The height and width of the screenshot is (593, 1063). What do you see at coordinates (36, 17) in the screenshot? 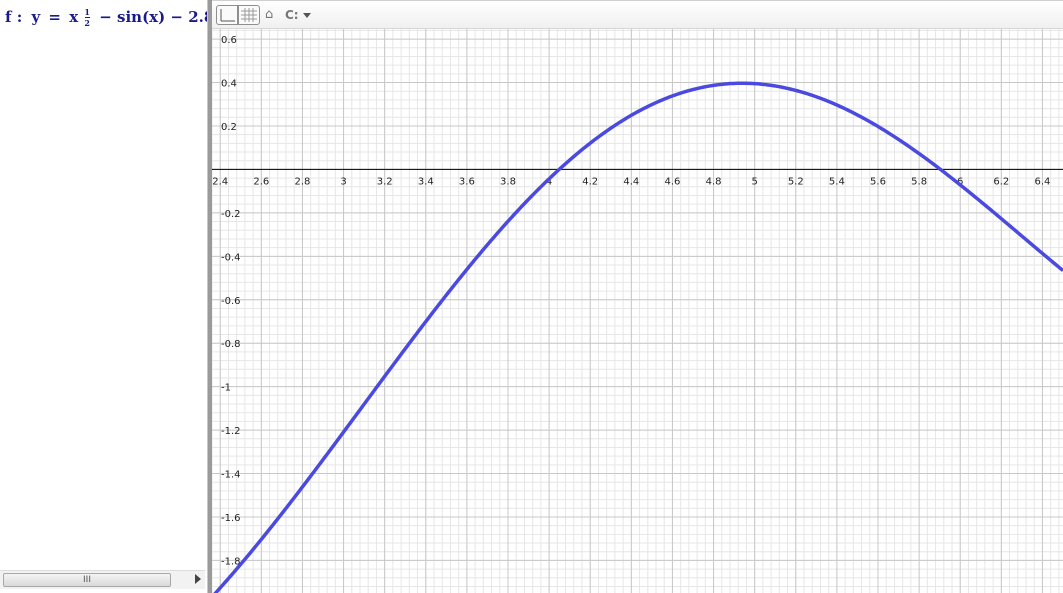
I see `equation-lhs: y` at bounding box center [36, 17].